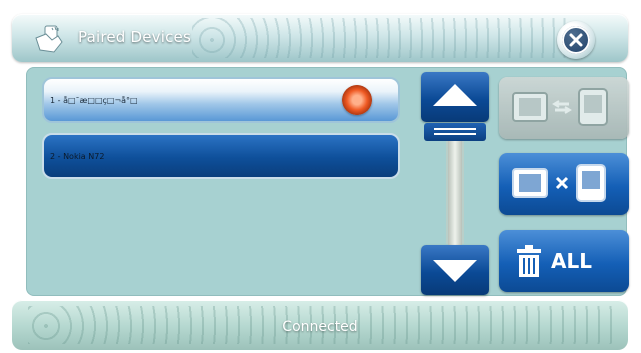 The width and height of the screenshot is (641, 353). I want to click on status-bar: Connected, so click(320, 325).